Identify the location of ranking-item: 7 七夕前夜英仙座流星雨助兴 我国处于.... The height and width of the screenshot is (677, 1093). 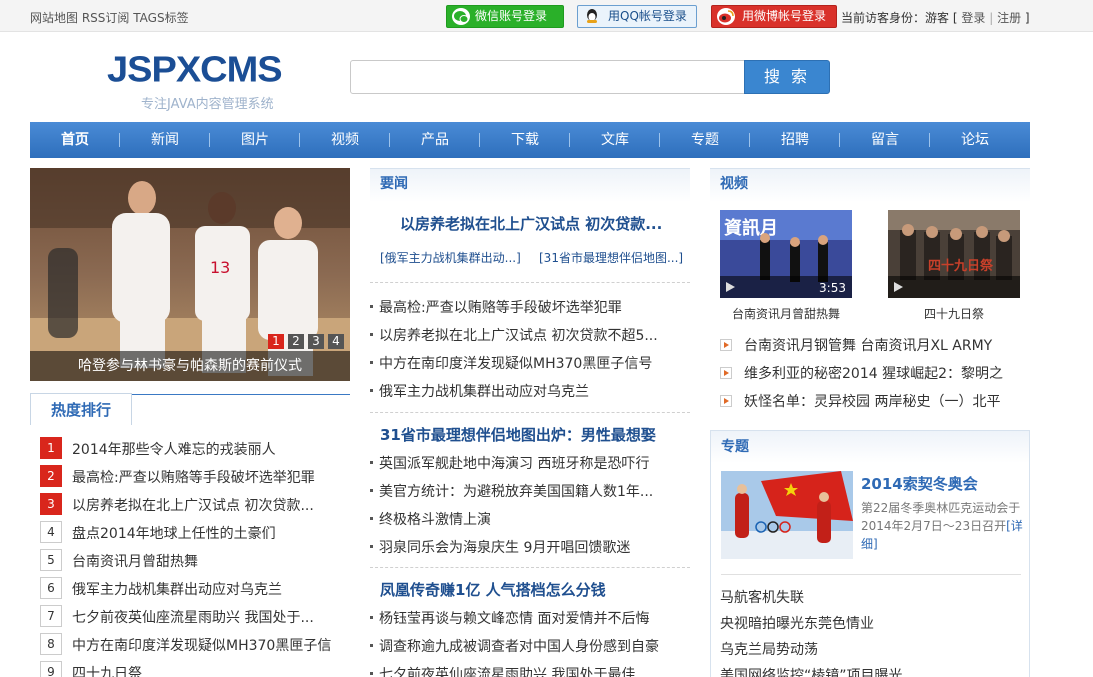
(195, 616).